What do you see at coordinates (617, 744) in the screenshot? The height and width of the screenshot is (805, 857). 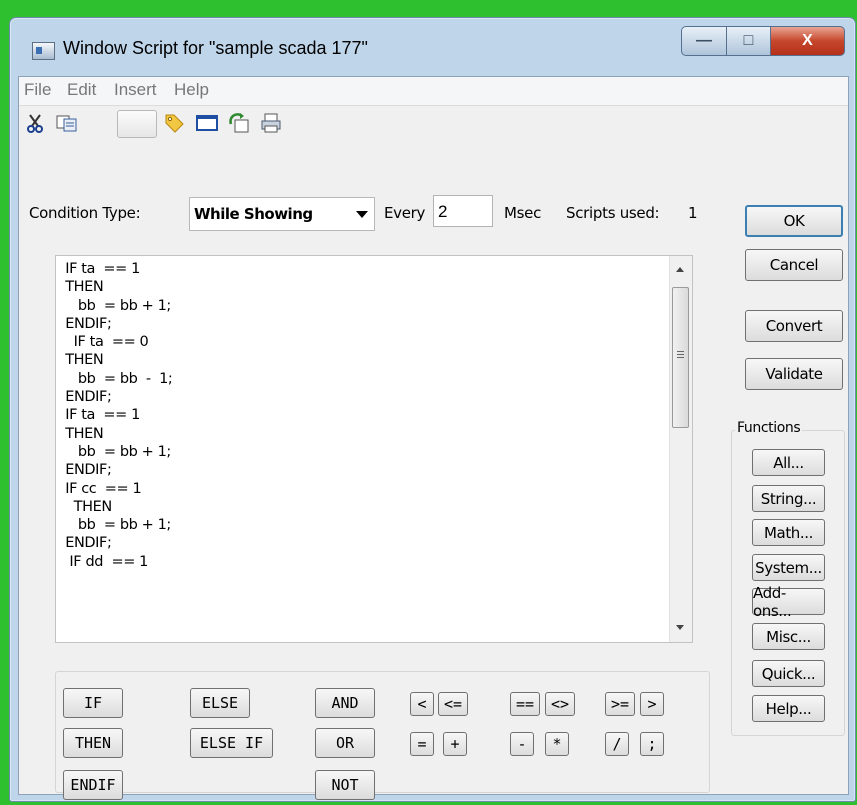 I see `op-divide-button: /` at bounding box center [617, 744].